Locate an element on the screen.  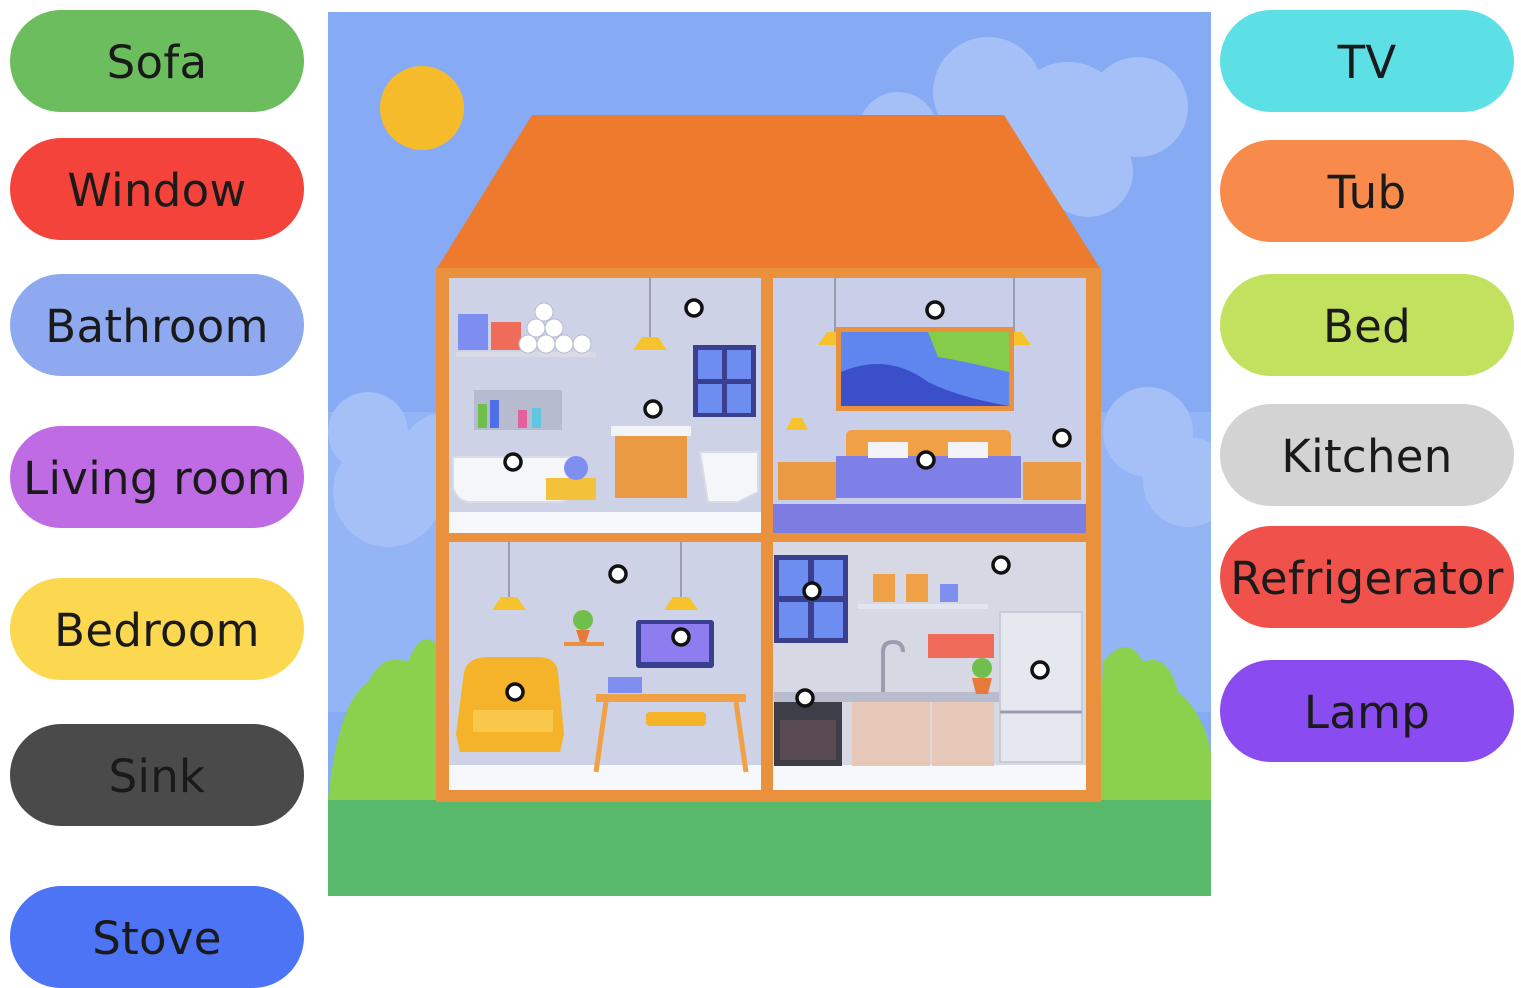
label-bed: Bed is located at coordinates (1367, 325).